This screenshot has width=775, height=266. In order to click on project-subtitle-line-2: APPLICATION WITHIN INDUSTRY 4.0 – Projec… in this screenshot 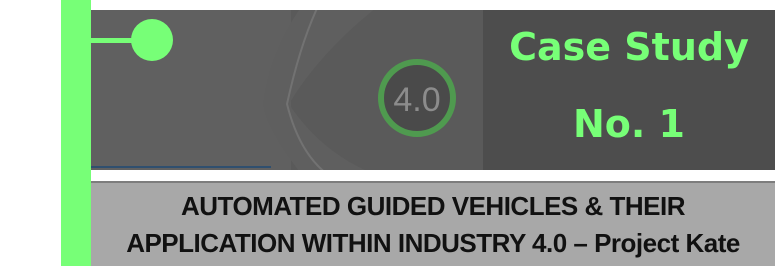, I will do `click(433, 243)`.